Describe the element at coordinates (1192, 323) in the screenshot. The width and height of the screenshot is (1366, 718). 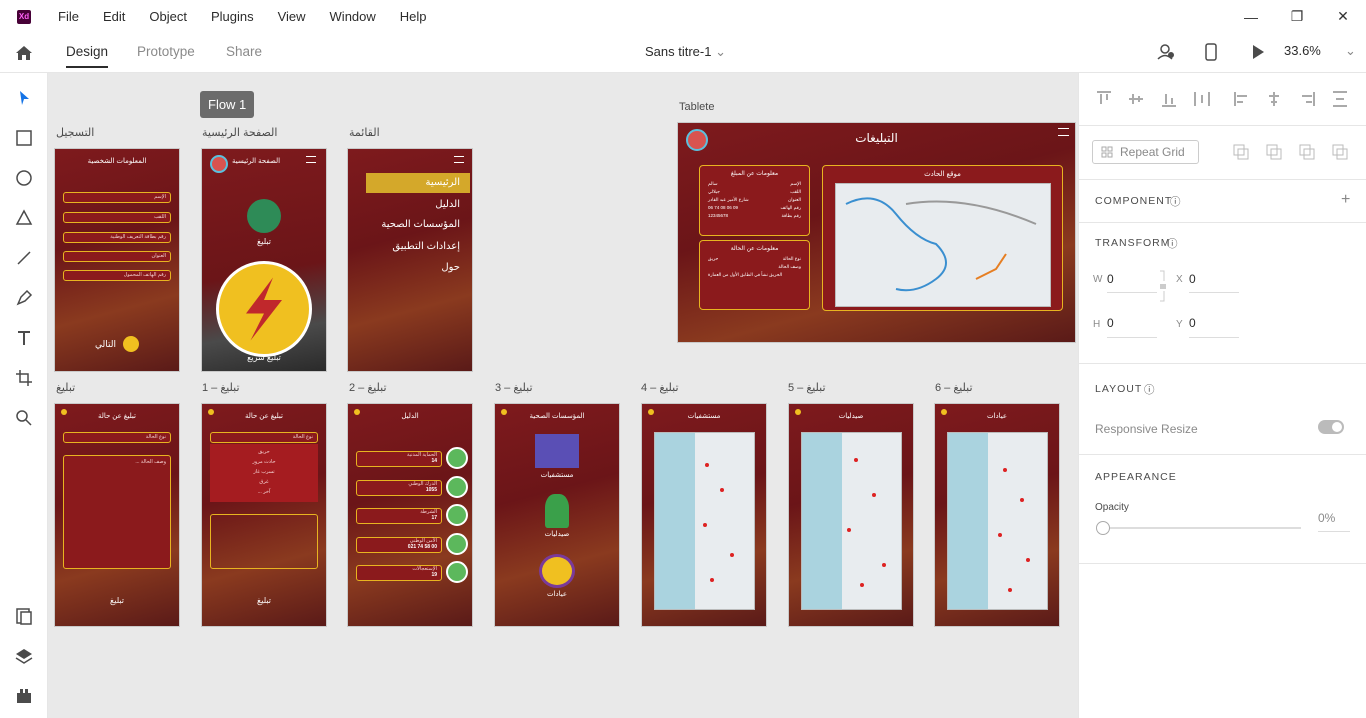
I see `y-input: 0` at that location.